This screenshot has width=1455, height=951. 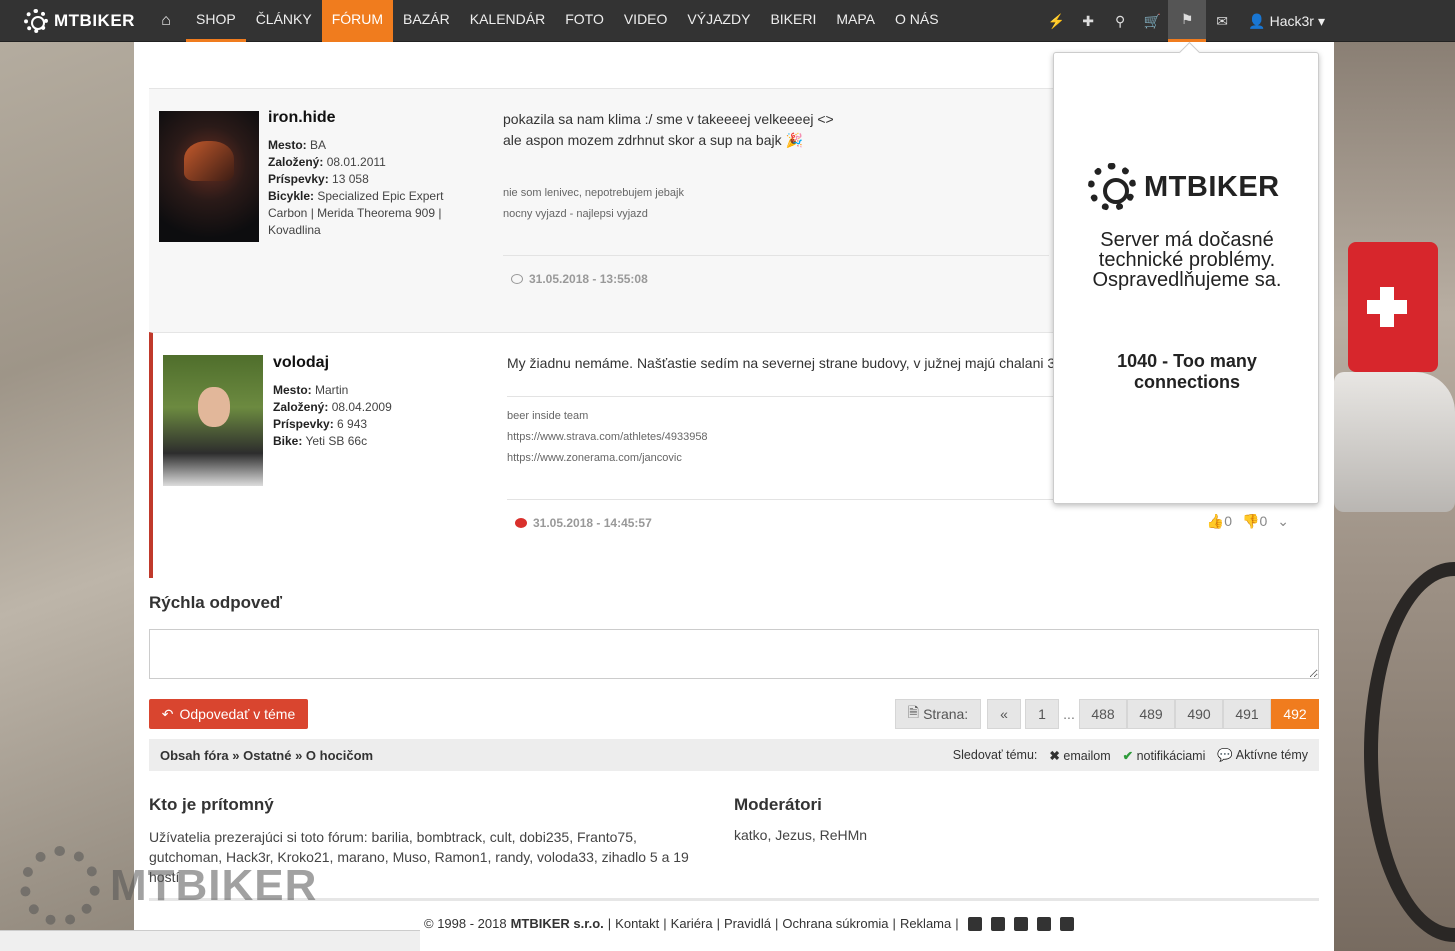 I want to click on active-topics-link: 💬 Aktívne témy, so click(x=1262, y=755).